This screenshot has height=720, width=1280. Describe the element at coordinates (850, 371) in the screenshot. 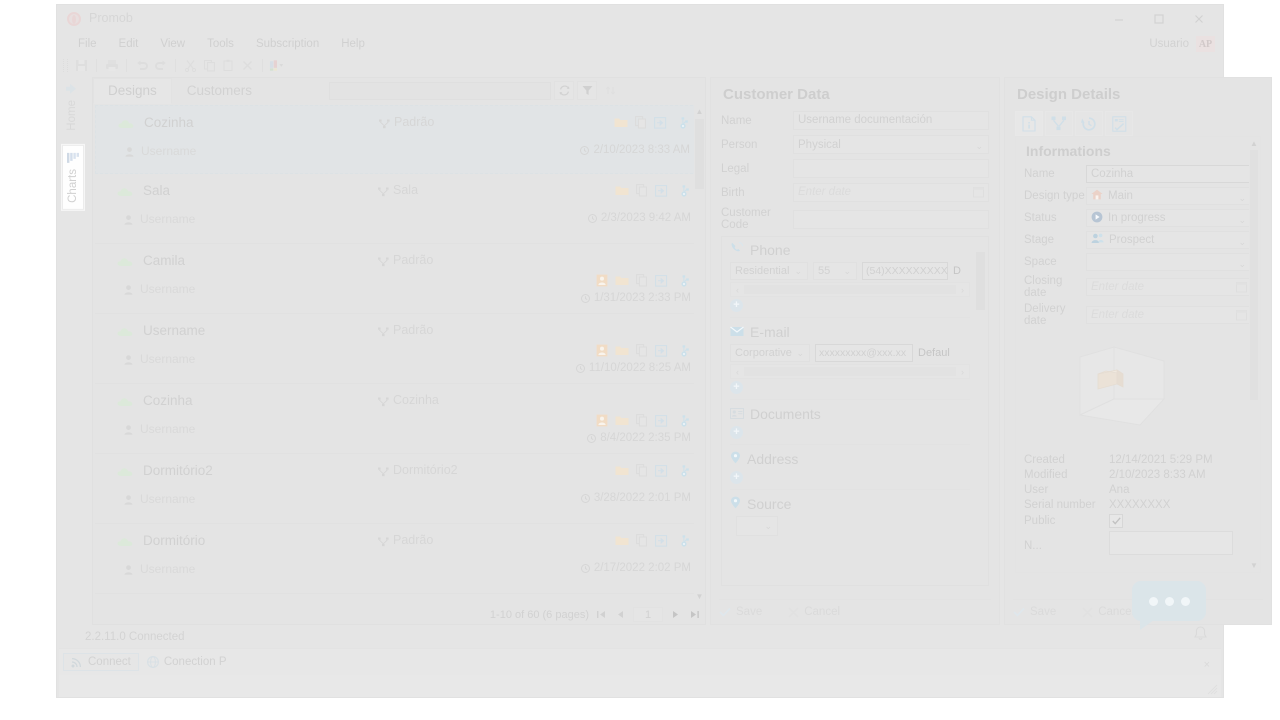

I see `email-hscrollbar: ‹ ›` at that location.